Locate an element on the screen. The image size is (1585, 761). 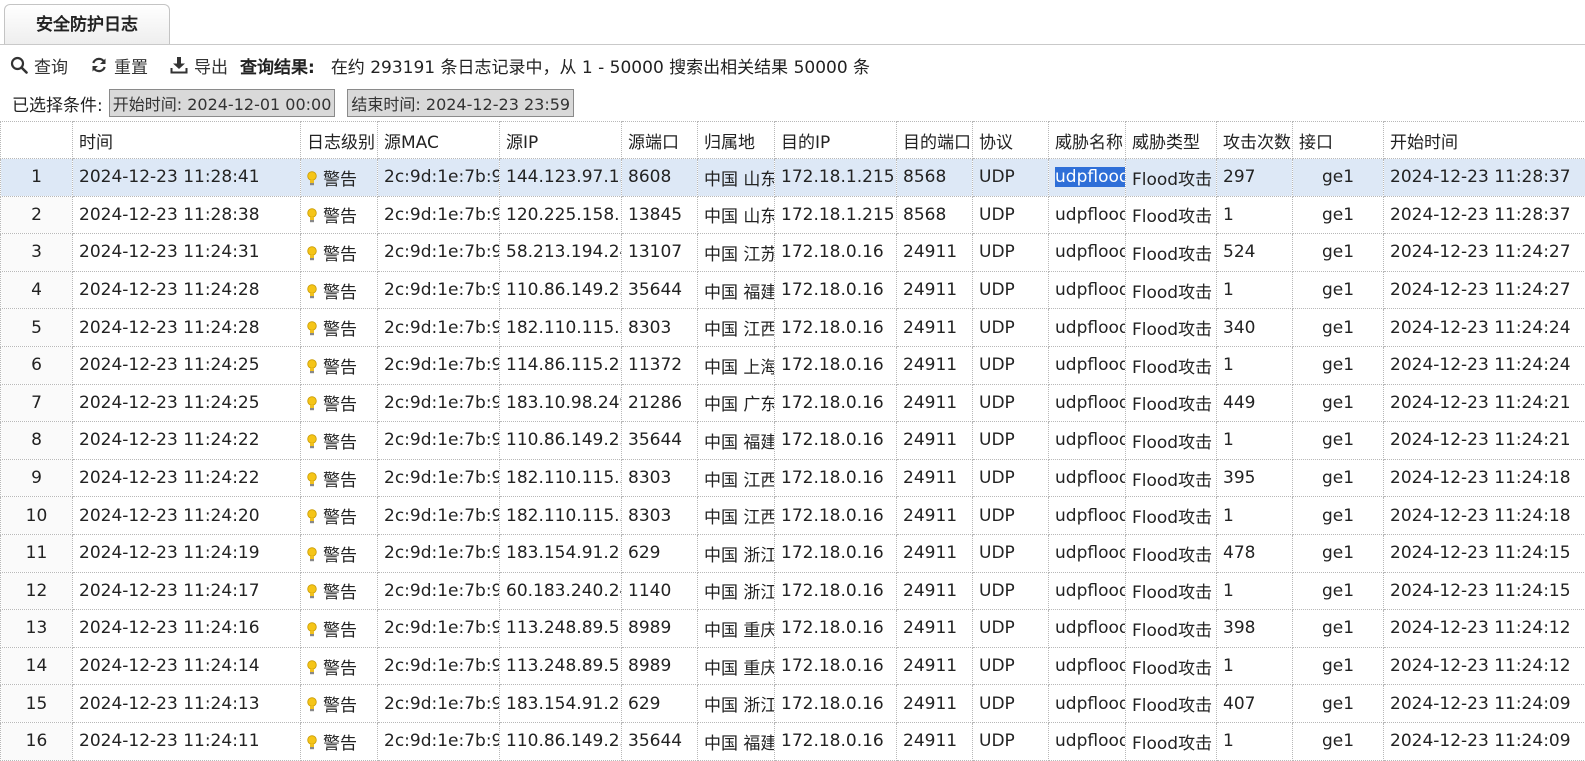
start-time-header: 开始时间 is located at coordinates (1484, 140).